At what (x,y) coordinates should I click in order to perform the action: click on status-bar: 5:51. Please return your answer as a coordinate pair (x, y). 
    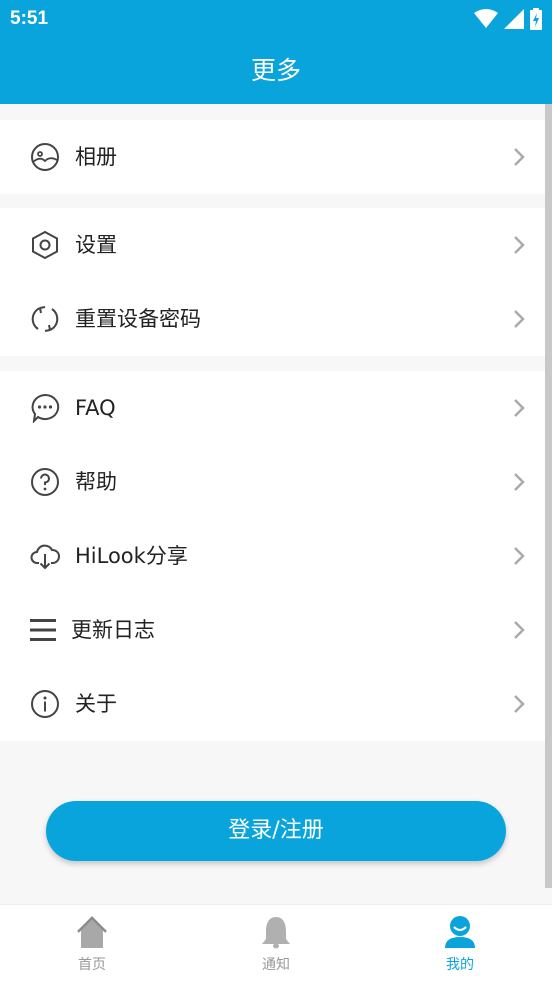
    Looking at the image, I should click on (276, 19).